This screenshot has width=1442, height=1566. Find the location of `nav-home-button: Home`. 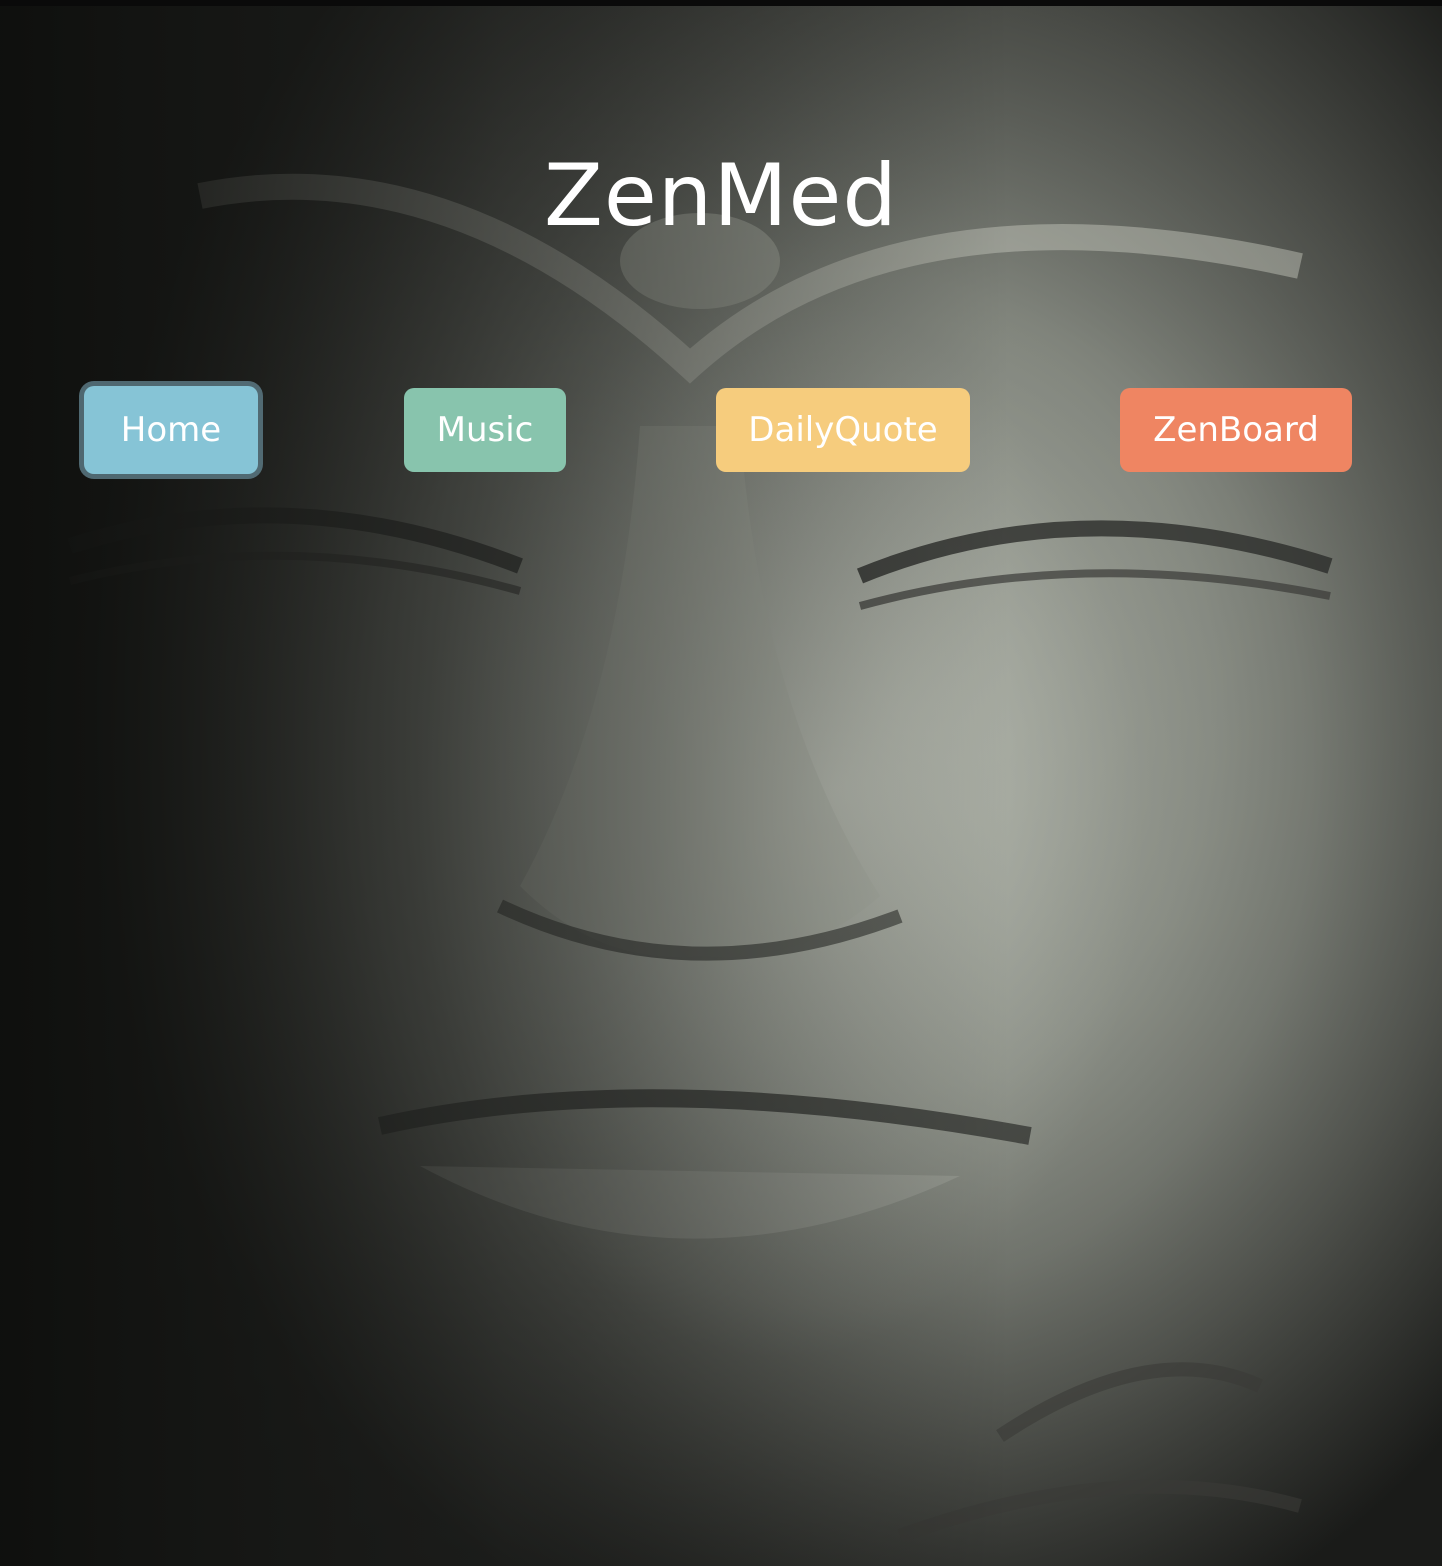

nav-home-button: Home is located at coordinates (171, 430).